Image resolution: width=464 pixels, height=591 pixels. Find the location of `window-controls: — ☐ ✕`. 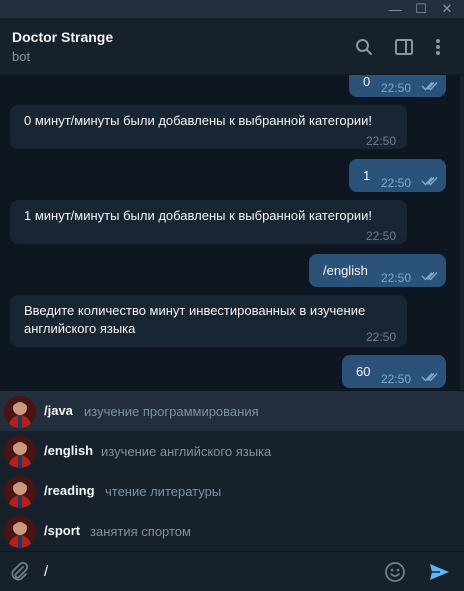

window-controls: — ☐ ✕ is located at coordinates (421, 9).